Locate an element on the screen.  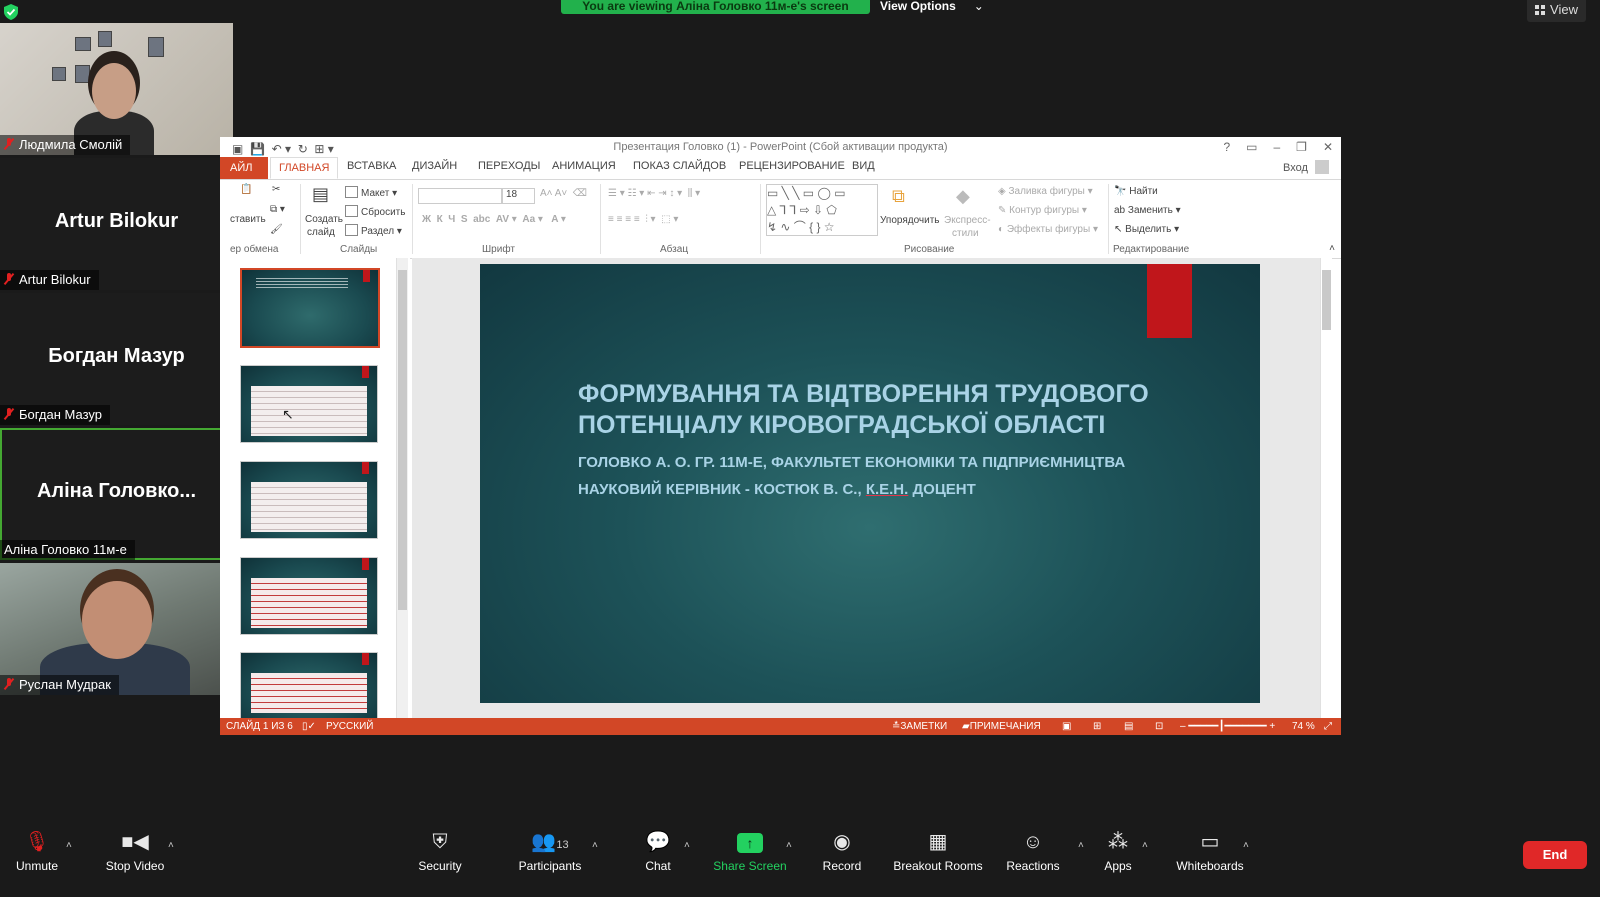
shape-effects-button: ◐ Эффекты фигуры ▾ is located at coordinates (1048, 229).